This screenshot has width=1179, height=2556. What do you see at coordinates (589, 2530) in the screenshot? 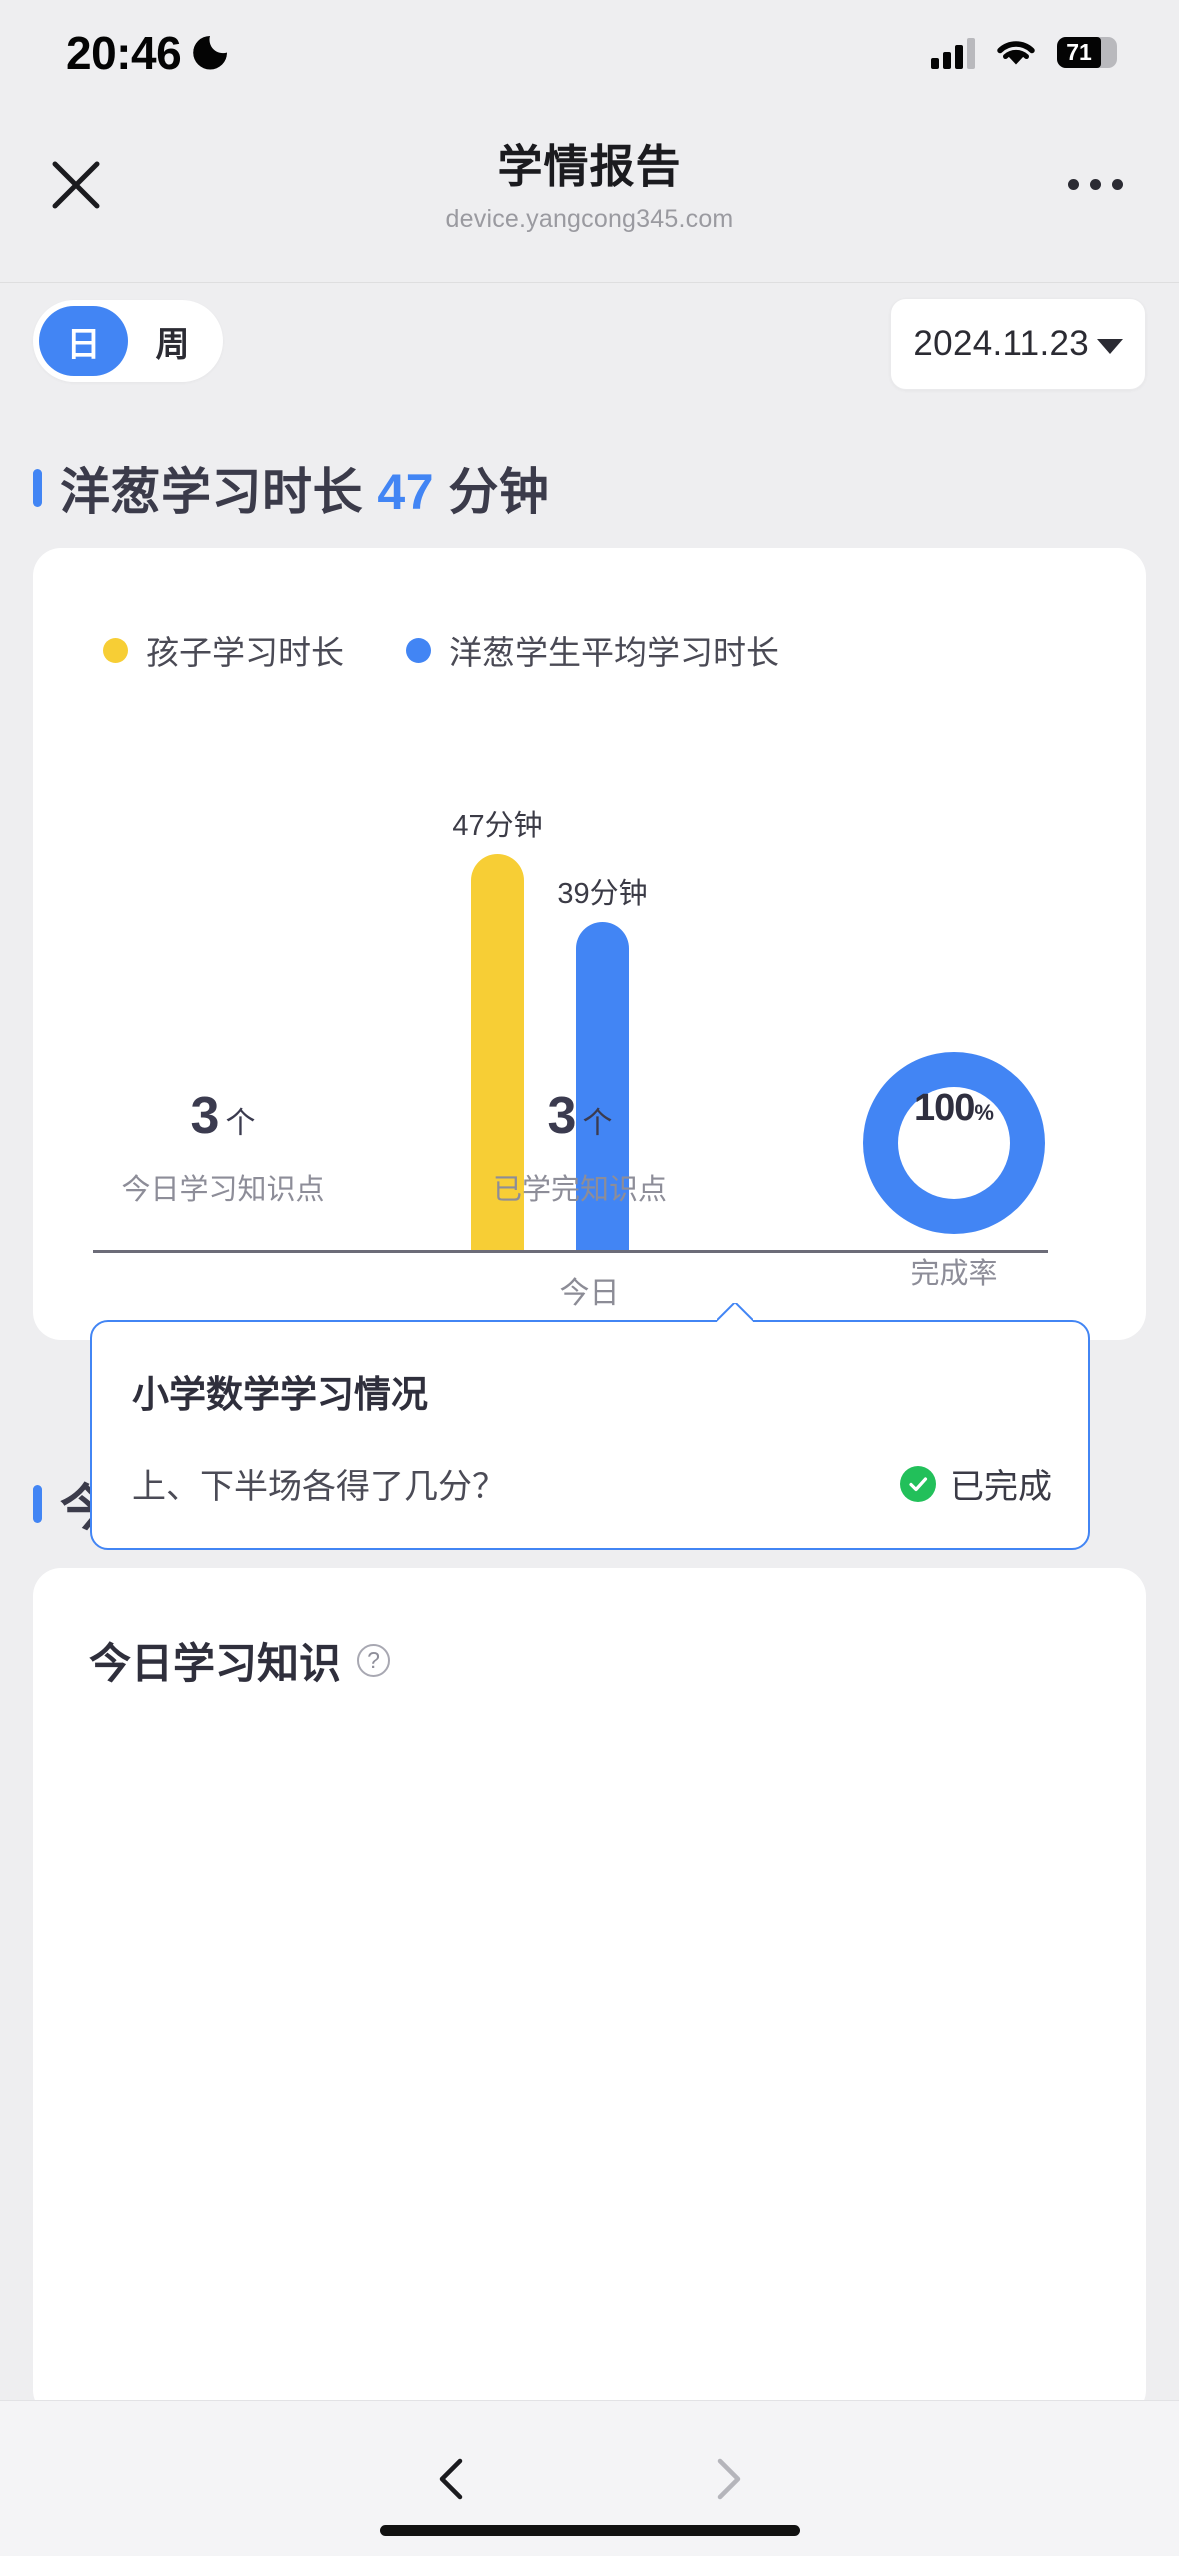
I see `home-indicator` at bounding box center [589, 2530].